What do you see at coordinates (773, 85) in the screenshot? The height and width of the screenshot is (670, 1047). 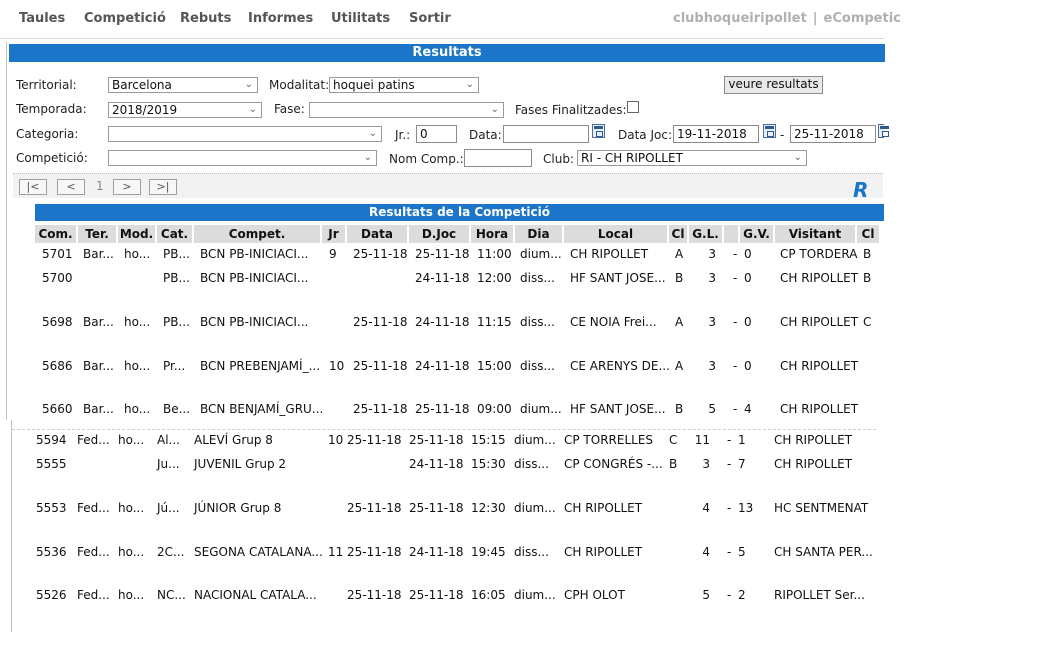 I see `view-results-button: veure resultats` at bounding box center [773, 85].